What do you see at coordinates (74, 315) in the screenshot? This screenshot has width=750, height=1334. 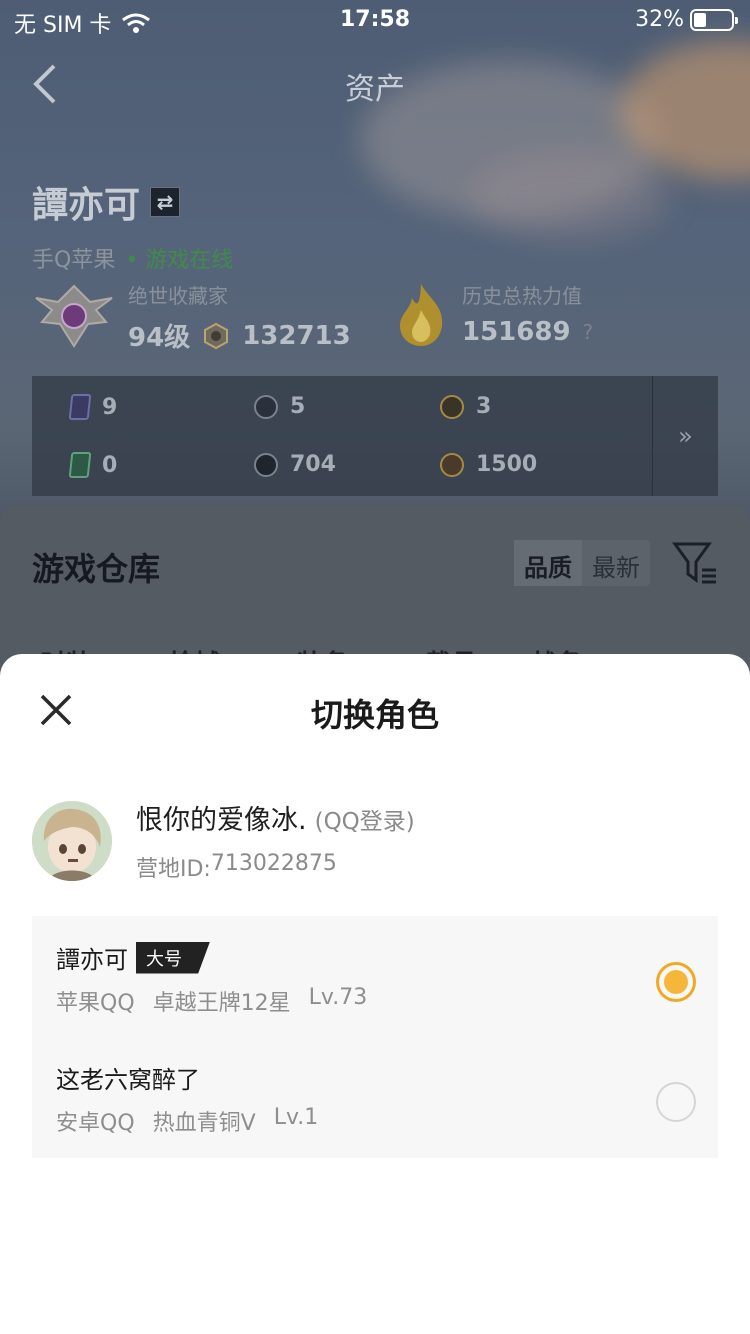 I see `collector-badge-icon` at bounding box center [74, 315].